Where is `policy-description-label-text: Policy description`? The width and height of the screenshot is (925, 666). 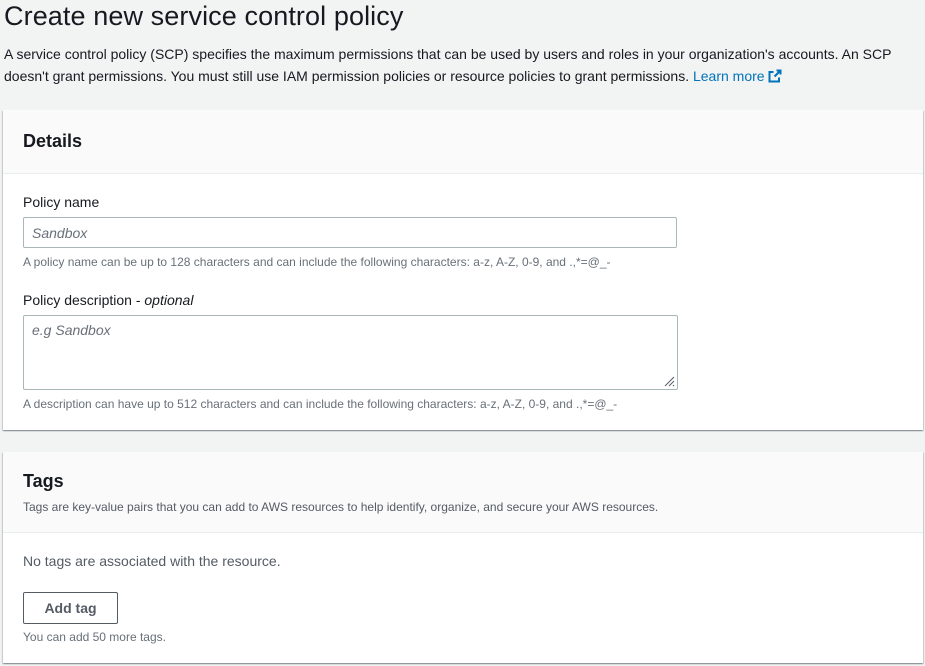 policy-description-label-text: Policy description is located at coordinates (77, 300).